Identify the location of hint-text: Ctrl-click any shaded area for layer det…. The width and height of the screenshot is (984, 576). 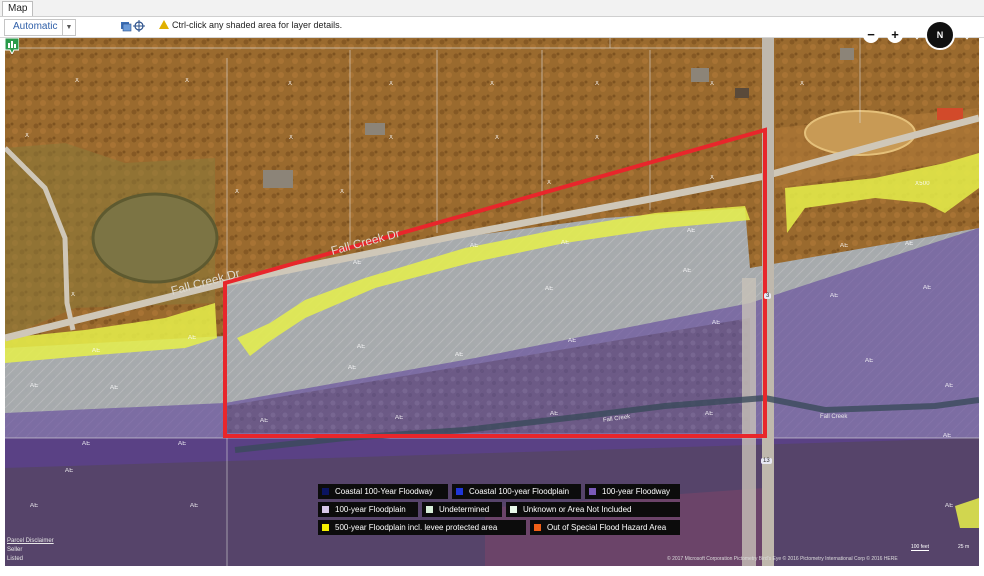
(257, 25).